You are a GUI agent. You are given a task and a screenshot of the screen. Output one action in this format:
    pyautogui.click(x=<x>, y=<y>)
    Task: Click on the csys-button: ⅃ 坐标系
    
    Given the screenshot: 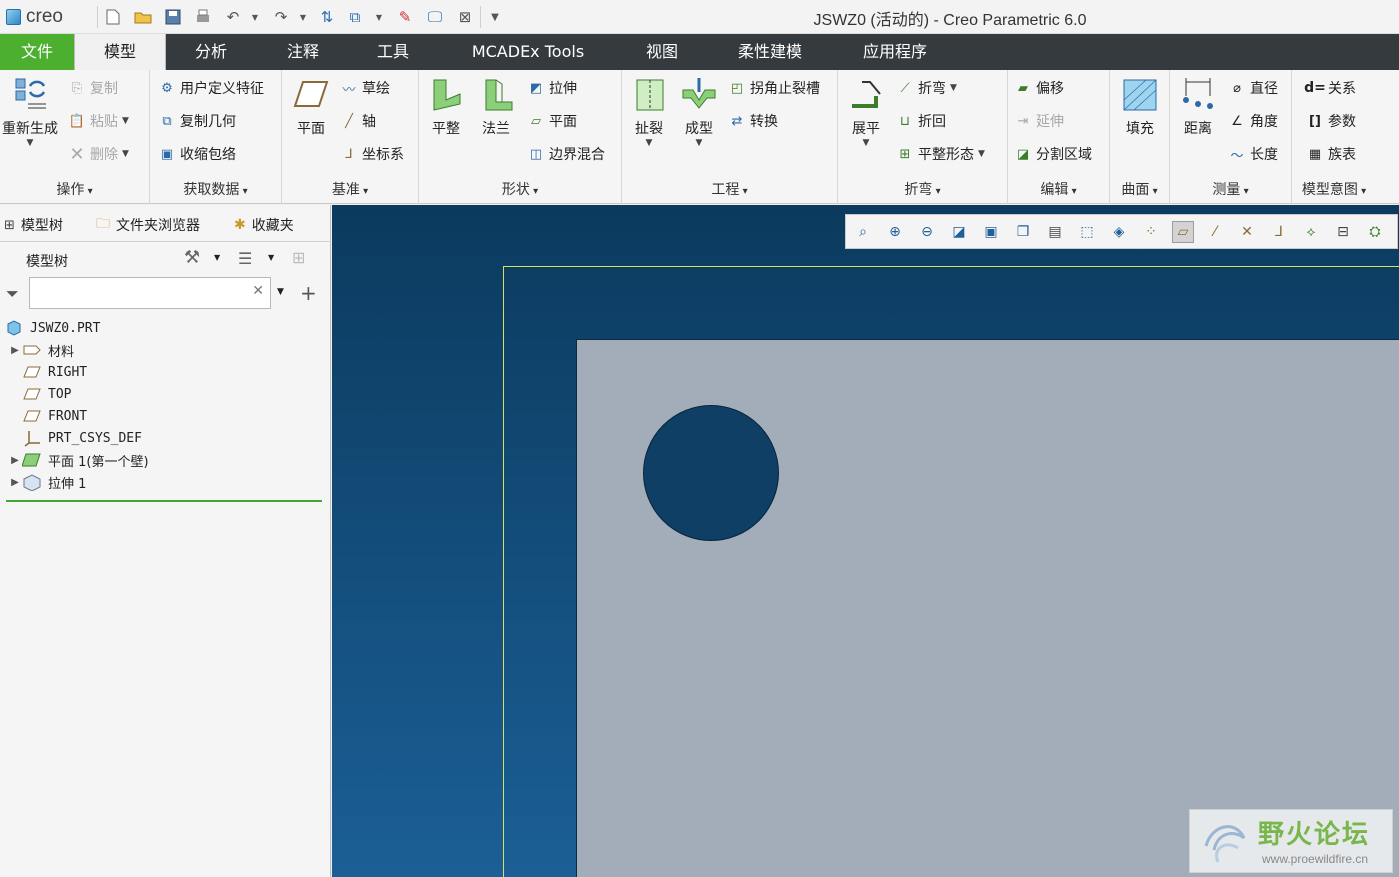 What is the action you would take?
    pyautogui.click(x=372, y=154)
    